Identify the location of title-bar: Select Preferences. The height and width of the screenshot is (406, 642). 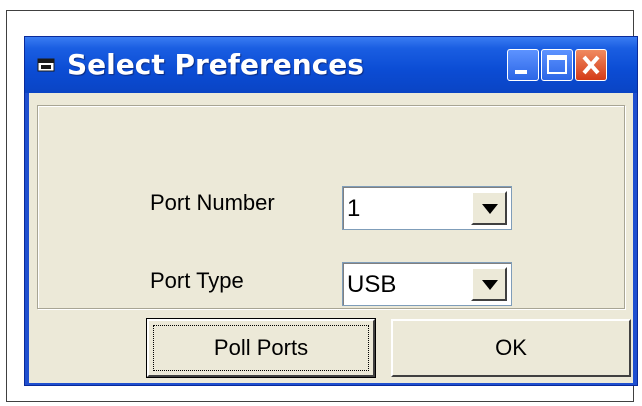
(331, 65).